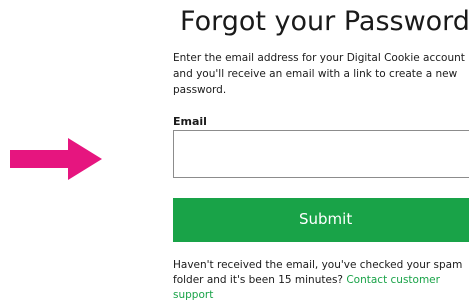  Describe the element at coordinates (190, 121) in the screenshot. I see `email-label: Email` at that location.